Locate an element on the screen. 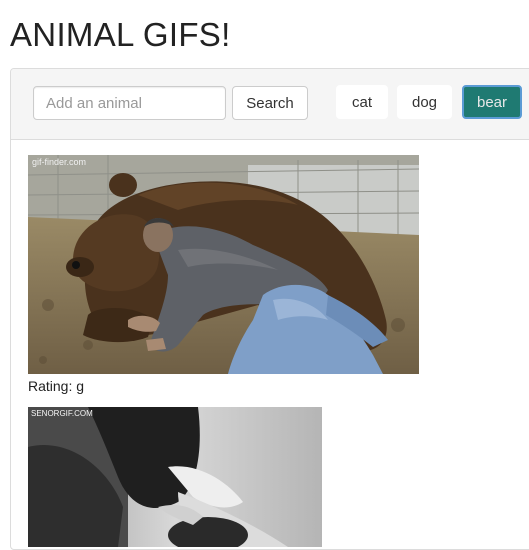 The width and height of the screenshot is (529, 550). animal-search-input is located at coordinates (129, 103).